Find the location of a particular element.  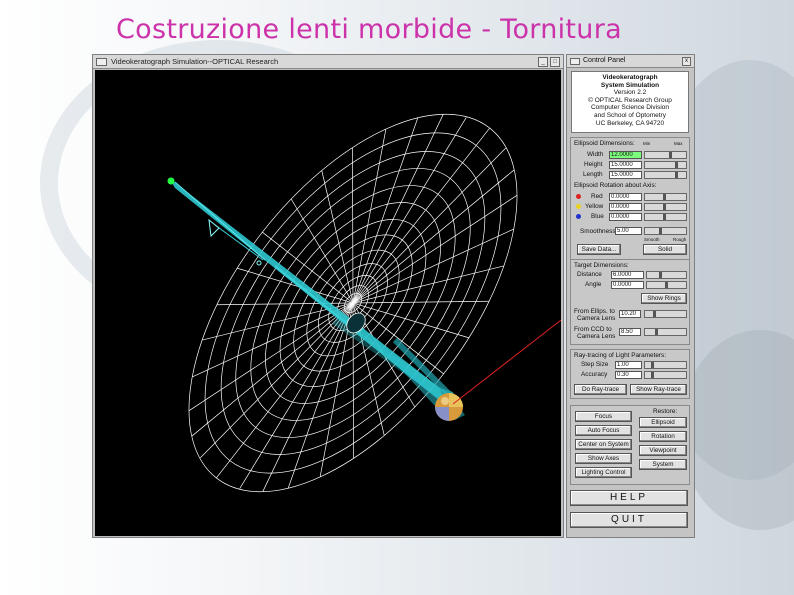

smoothness-field: 5.00 is located at coordinates (628, 231).